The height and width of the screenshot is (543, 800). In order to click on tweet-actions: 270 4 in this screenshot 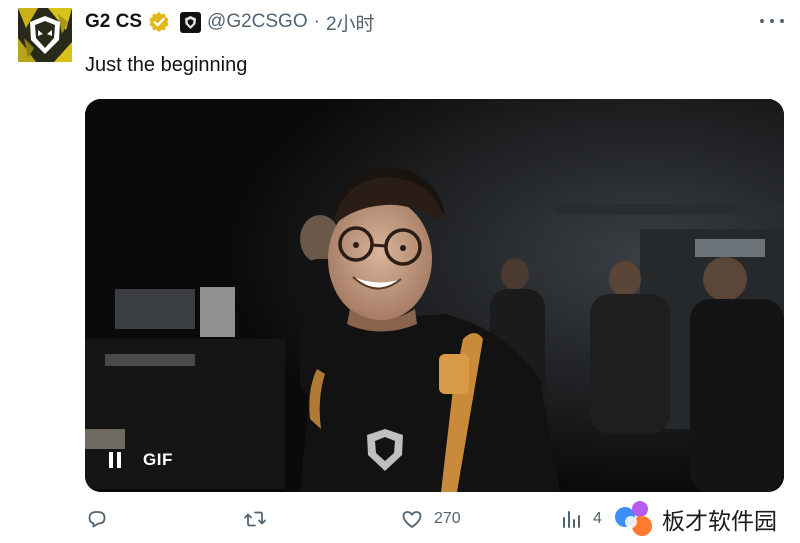, I will do `click(345, 523)`.